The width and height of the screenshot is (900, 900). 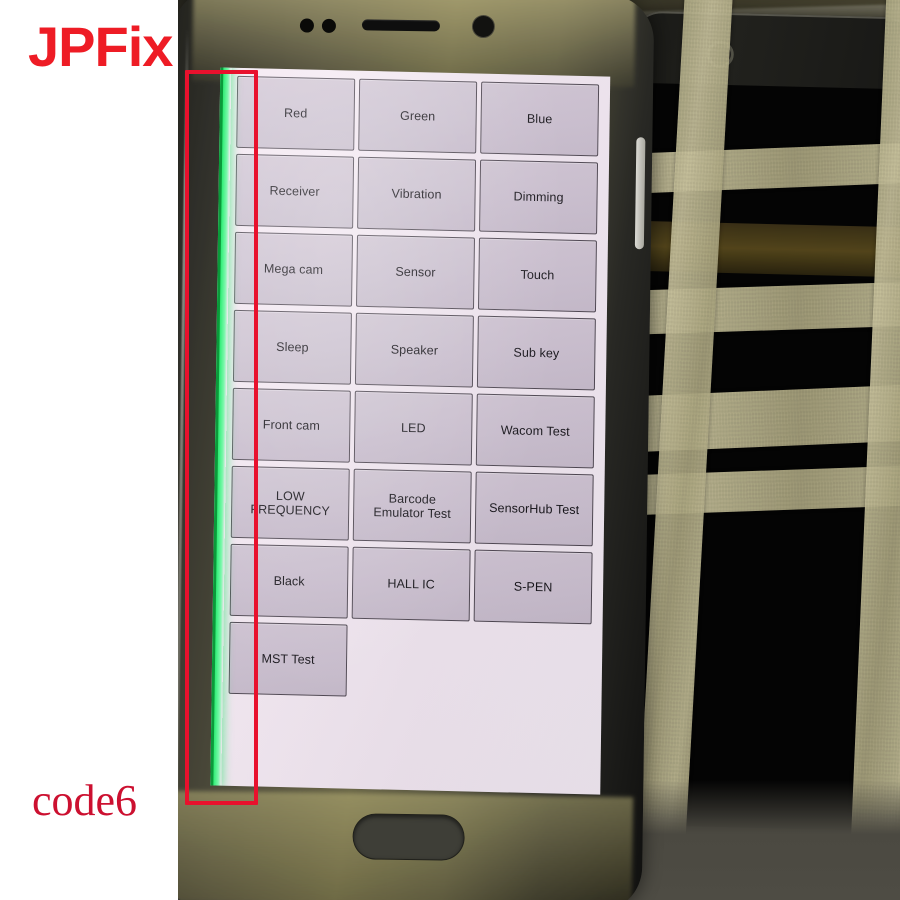 What do you see at coordinates (100, 46) in the screenshot?
I see `jpfix-logo: JPFix` at bounding box center [100, 46].